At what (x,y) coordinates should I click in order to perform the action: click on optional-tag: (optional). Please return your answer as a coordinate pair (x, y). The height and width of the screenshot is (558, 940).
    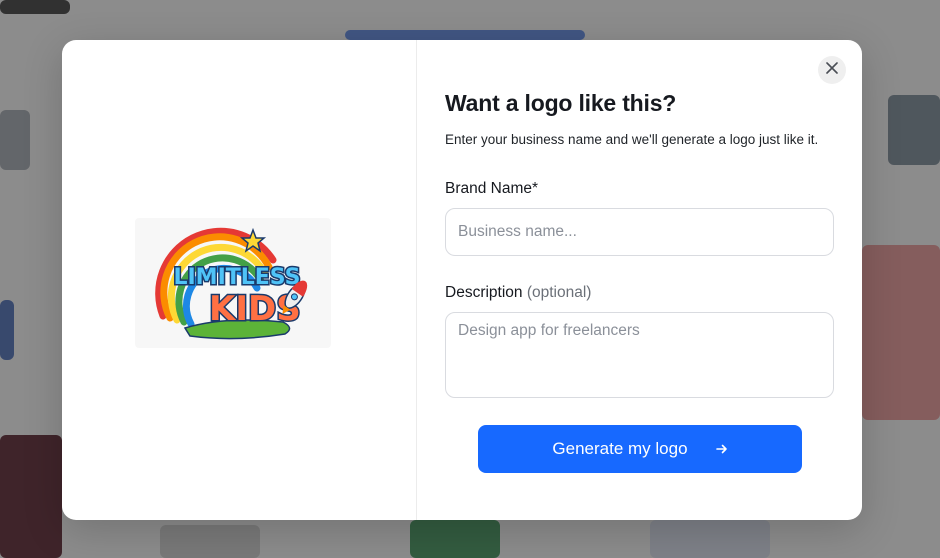
    Looking at the image, I should click on (559, 292).